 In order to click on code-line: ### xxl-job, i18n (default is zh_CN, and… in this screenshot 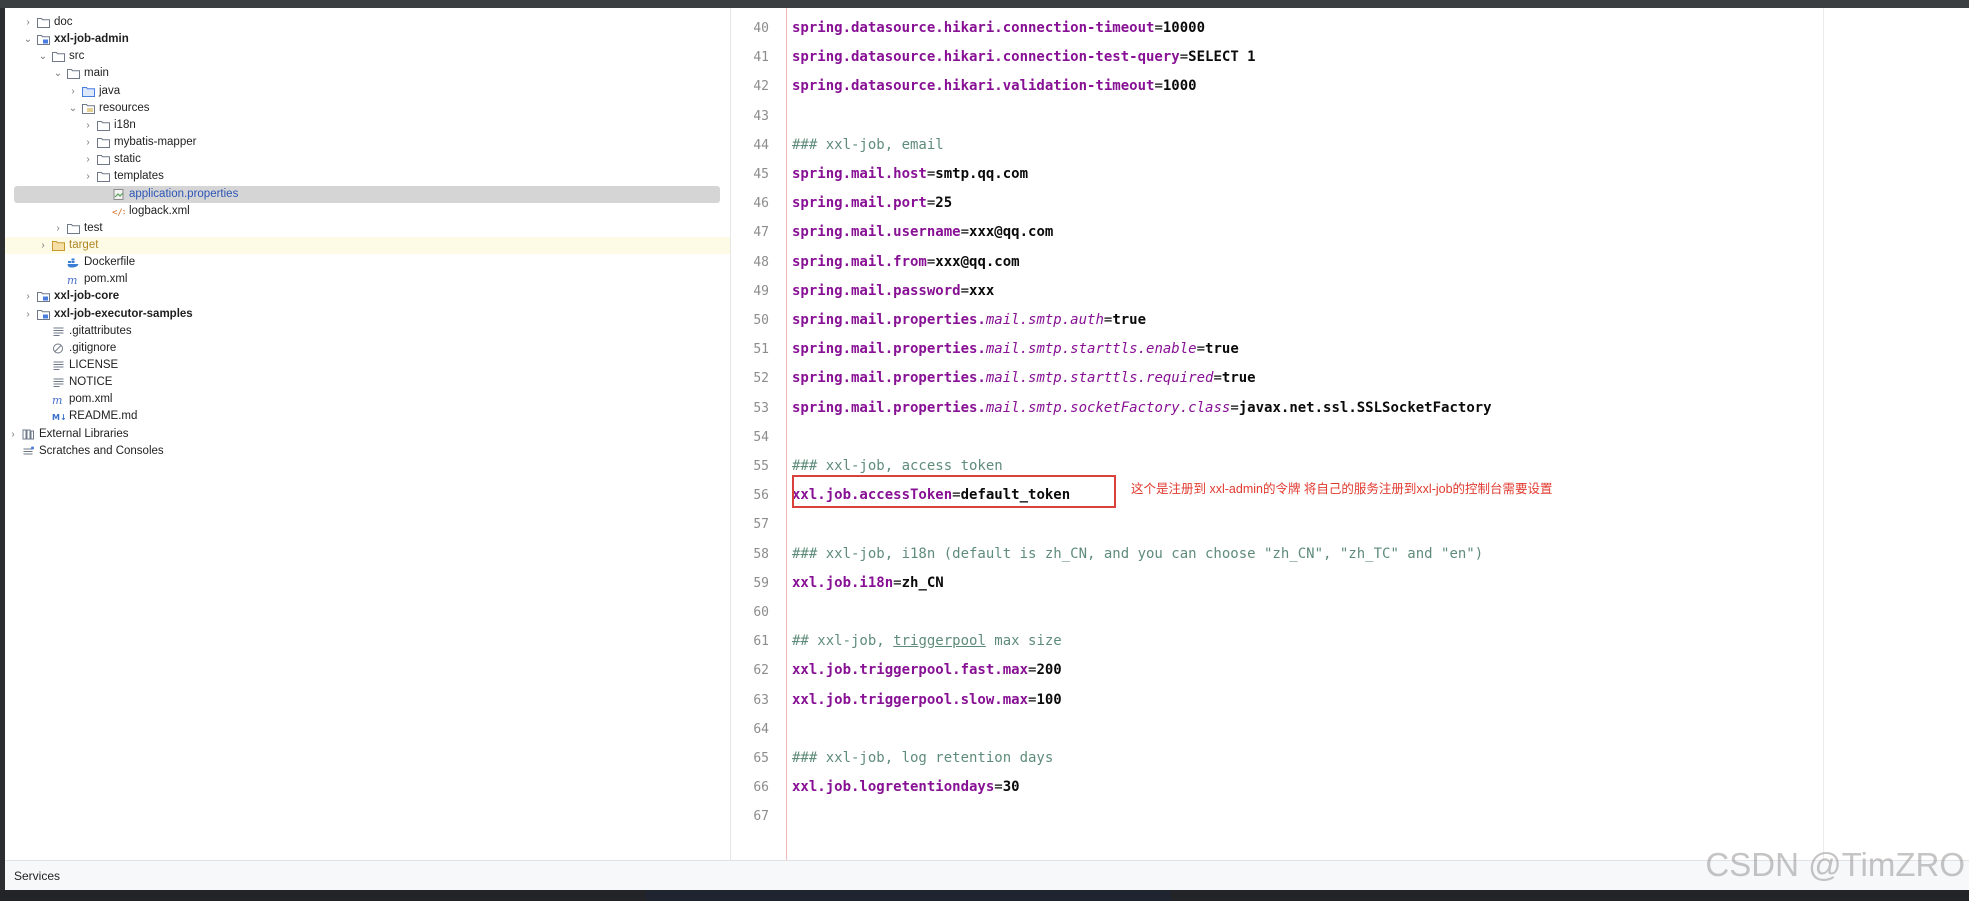, I will do `click(1137, 554)`.